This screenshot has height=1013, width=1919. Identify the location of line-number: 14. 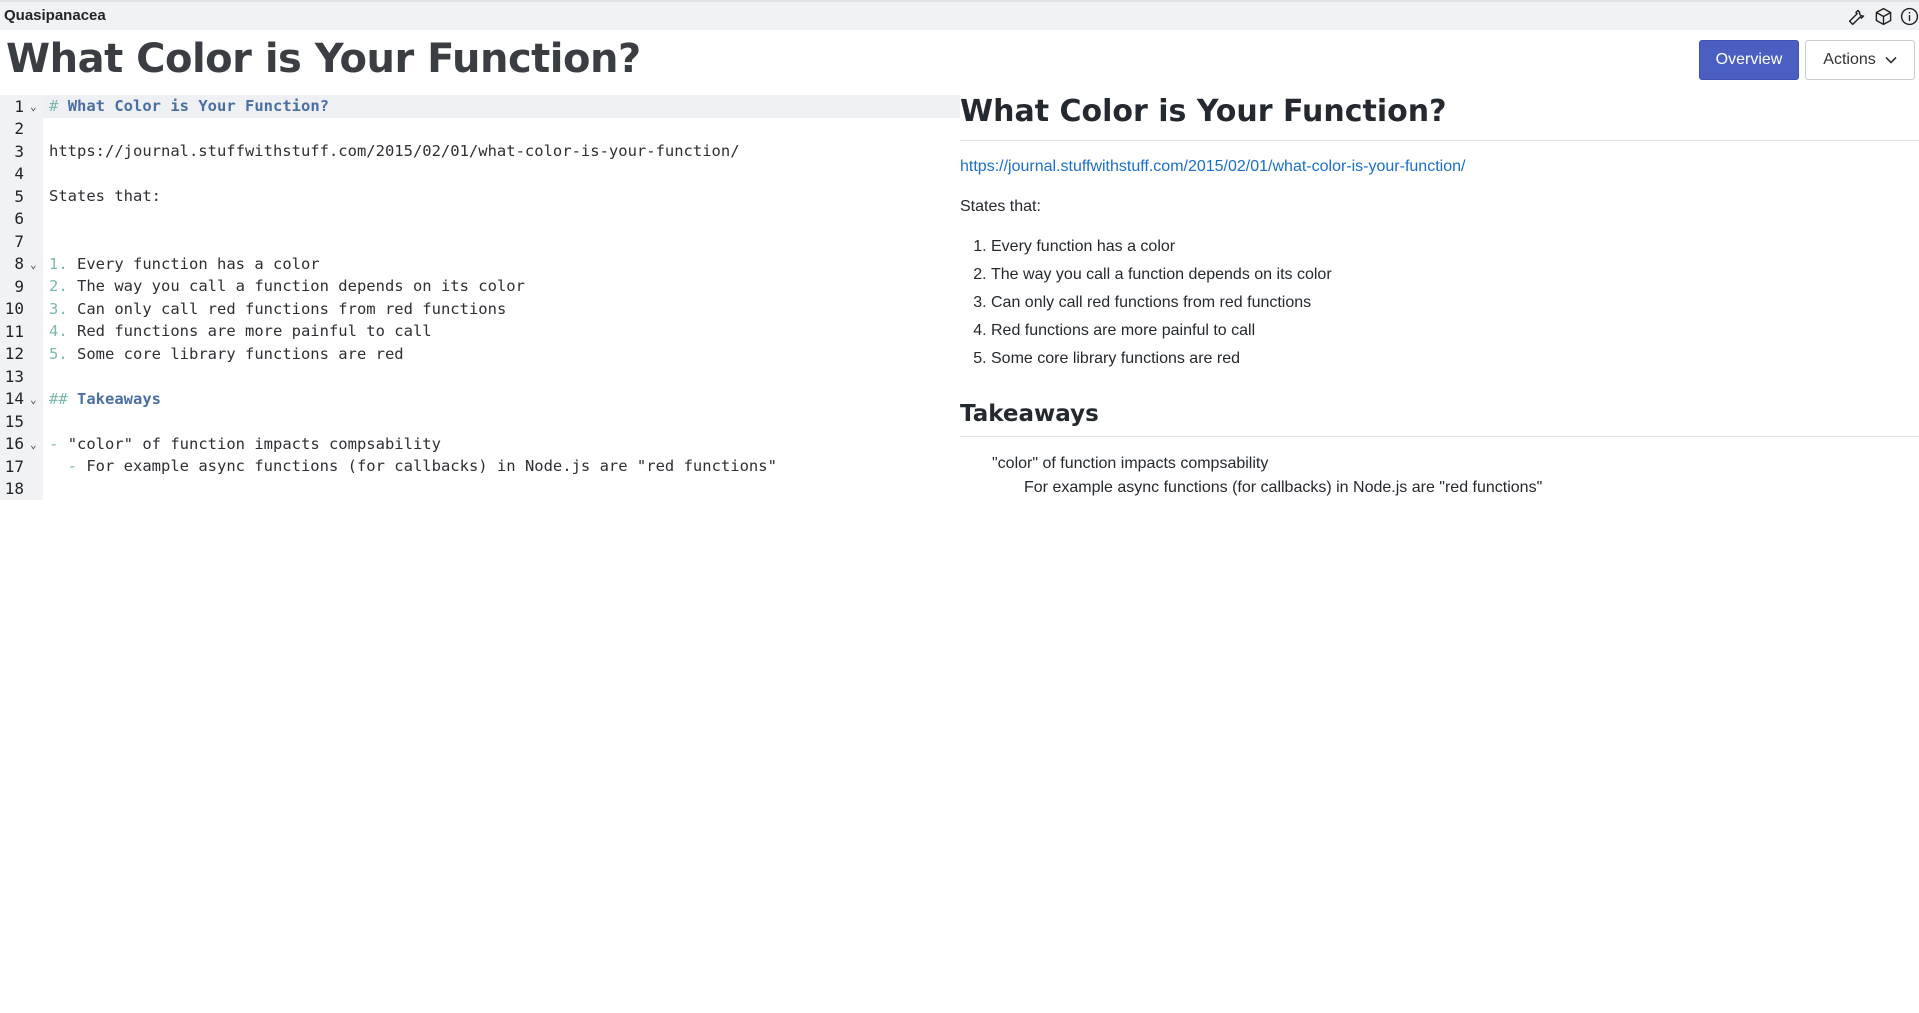
(14, 399).